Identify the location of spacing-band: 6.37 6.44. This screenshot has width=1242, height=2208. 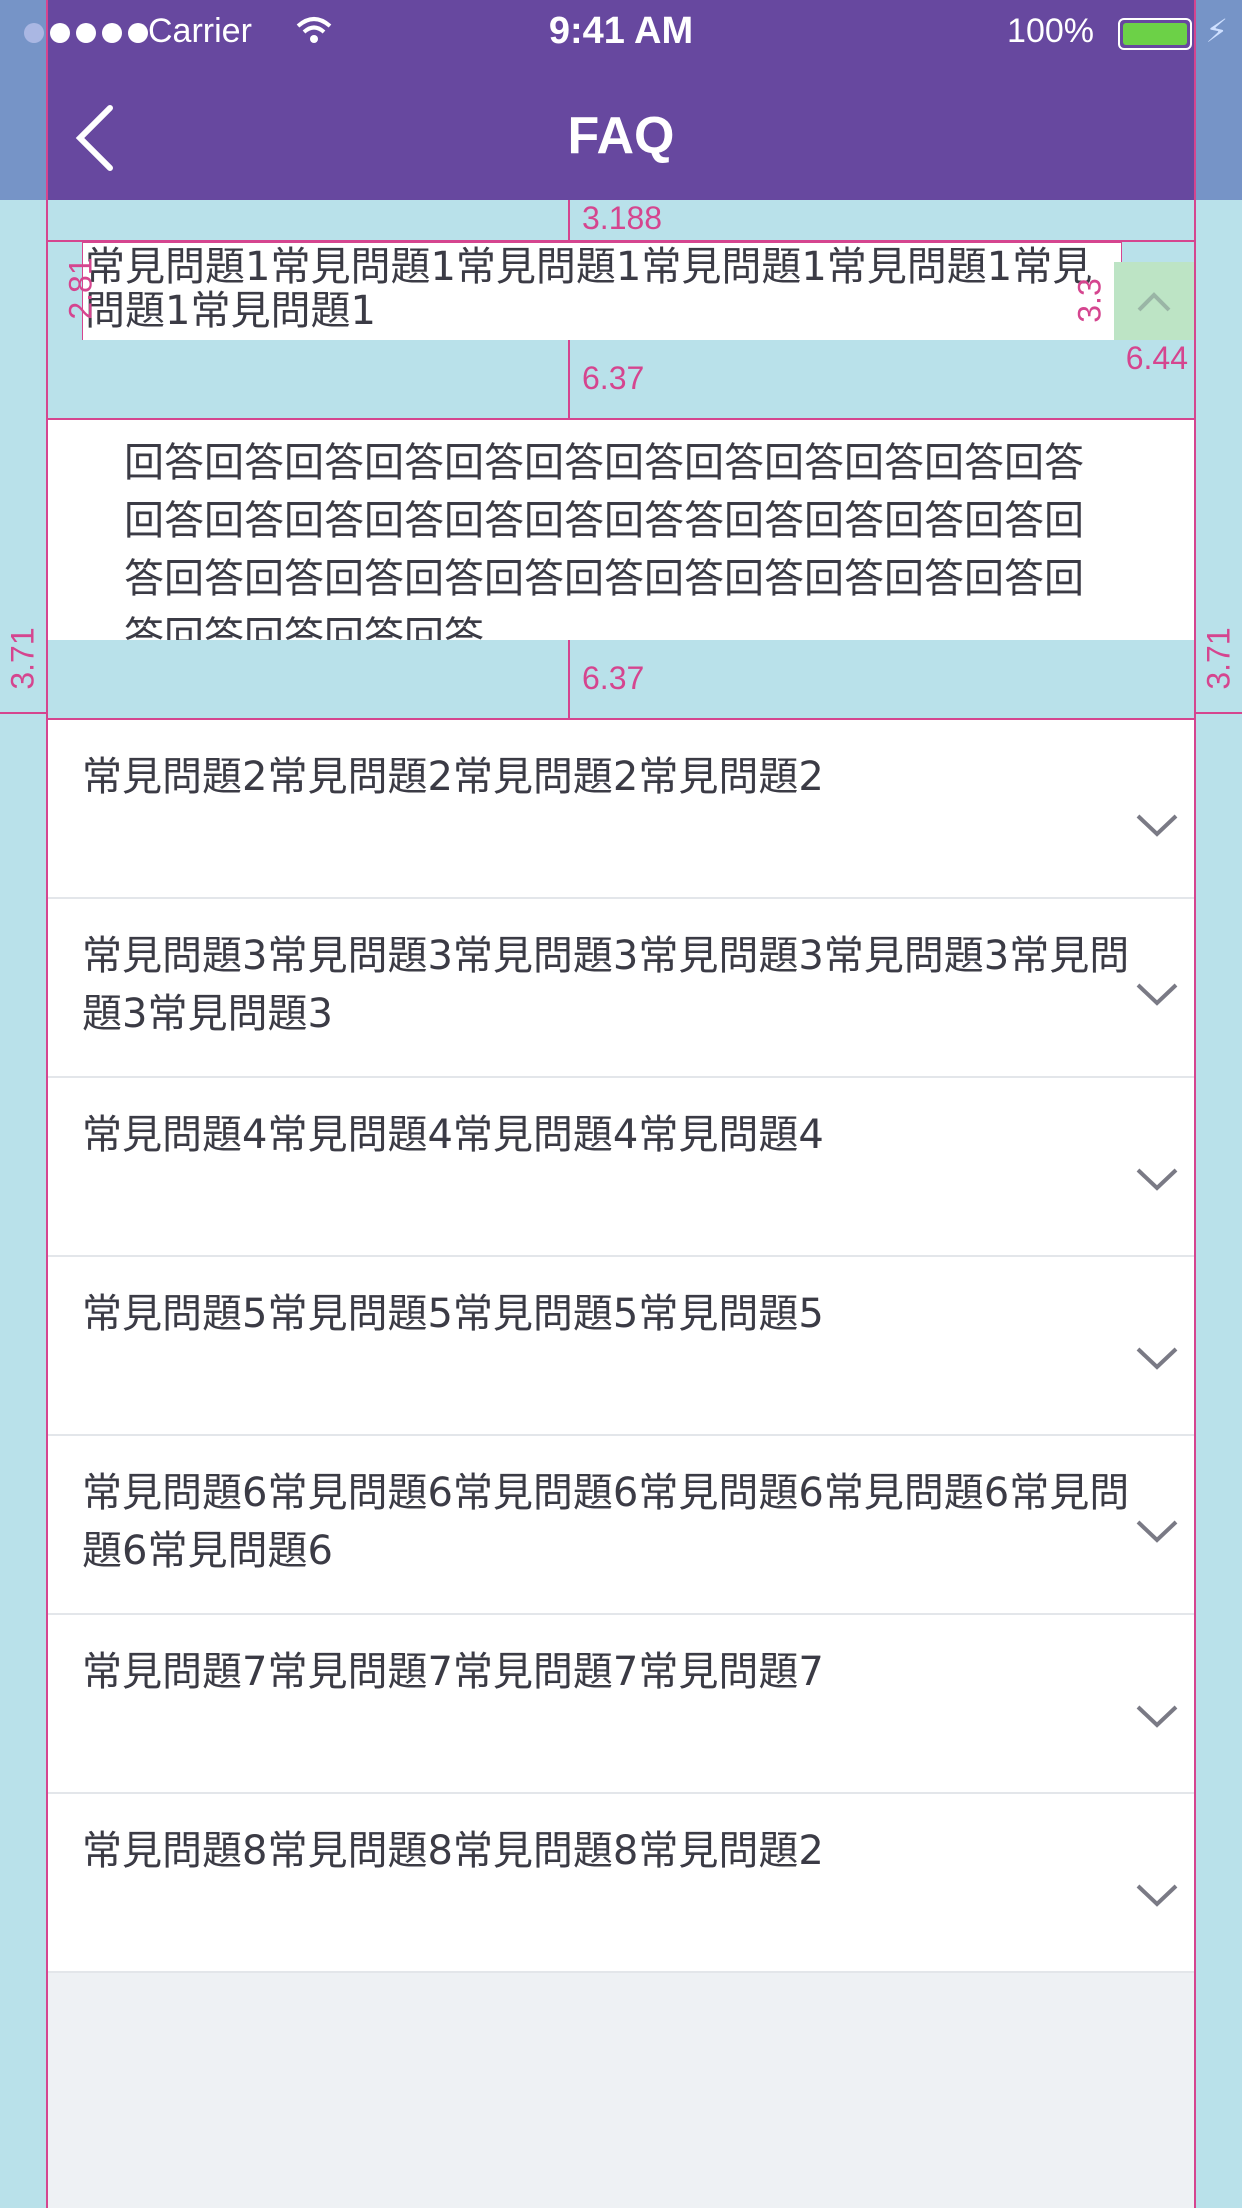
(621, 380).